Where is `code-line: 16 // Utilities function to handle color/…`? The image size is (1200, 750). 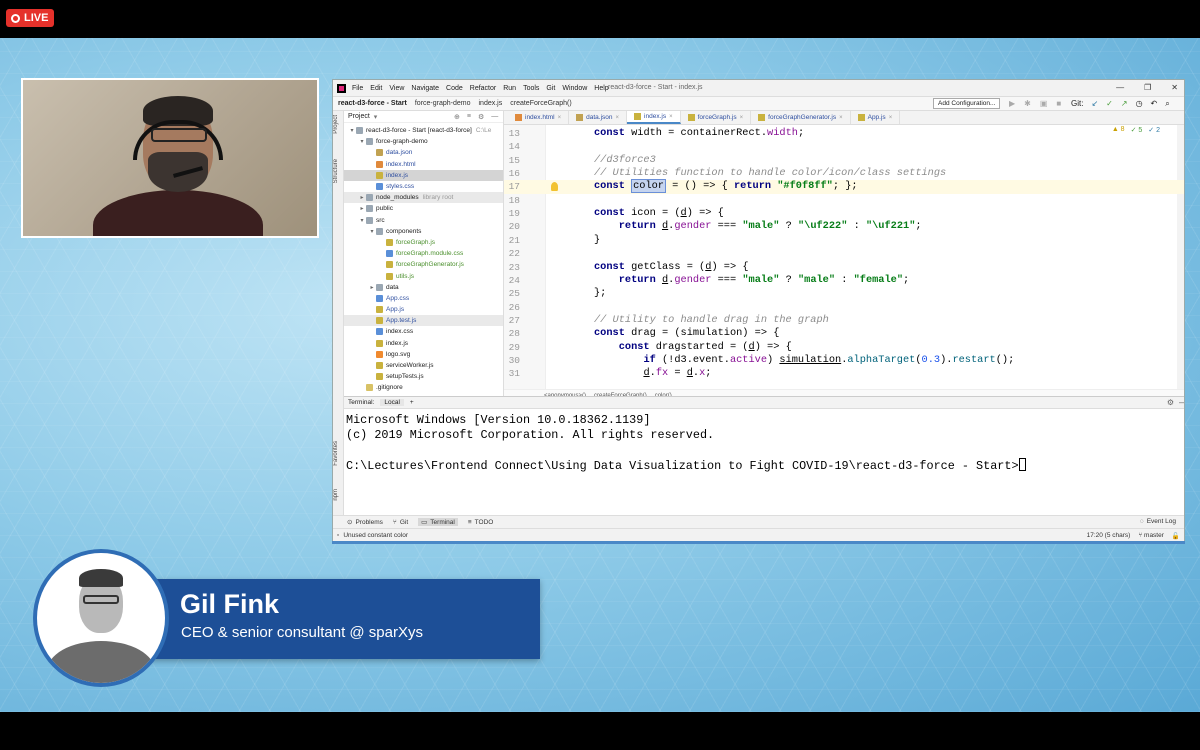 code-line: 16 // Utilities function to handle color/… is located at coordinates (844, 173).